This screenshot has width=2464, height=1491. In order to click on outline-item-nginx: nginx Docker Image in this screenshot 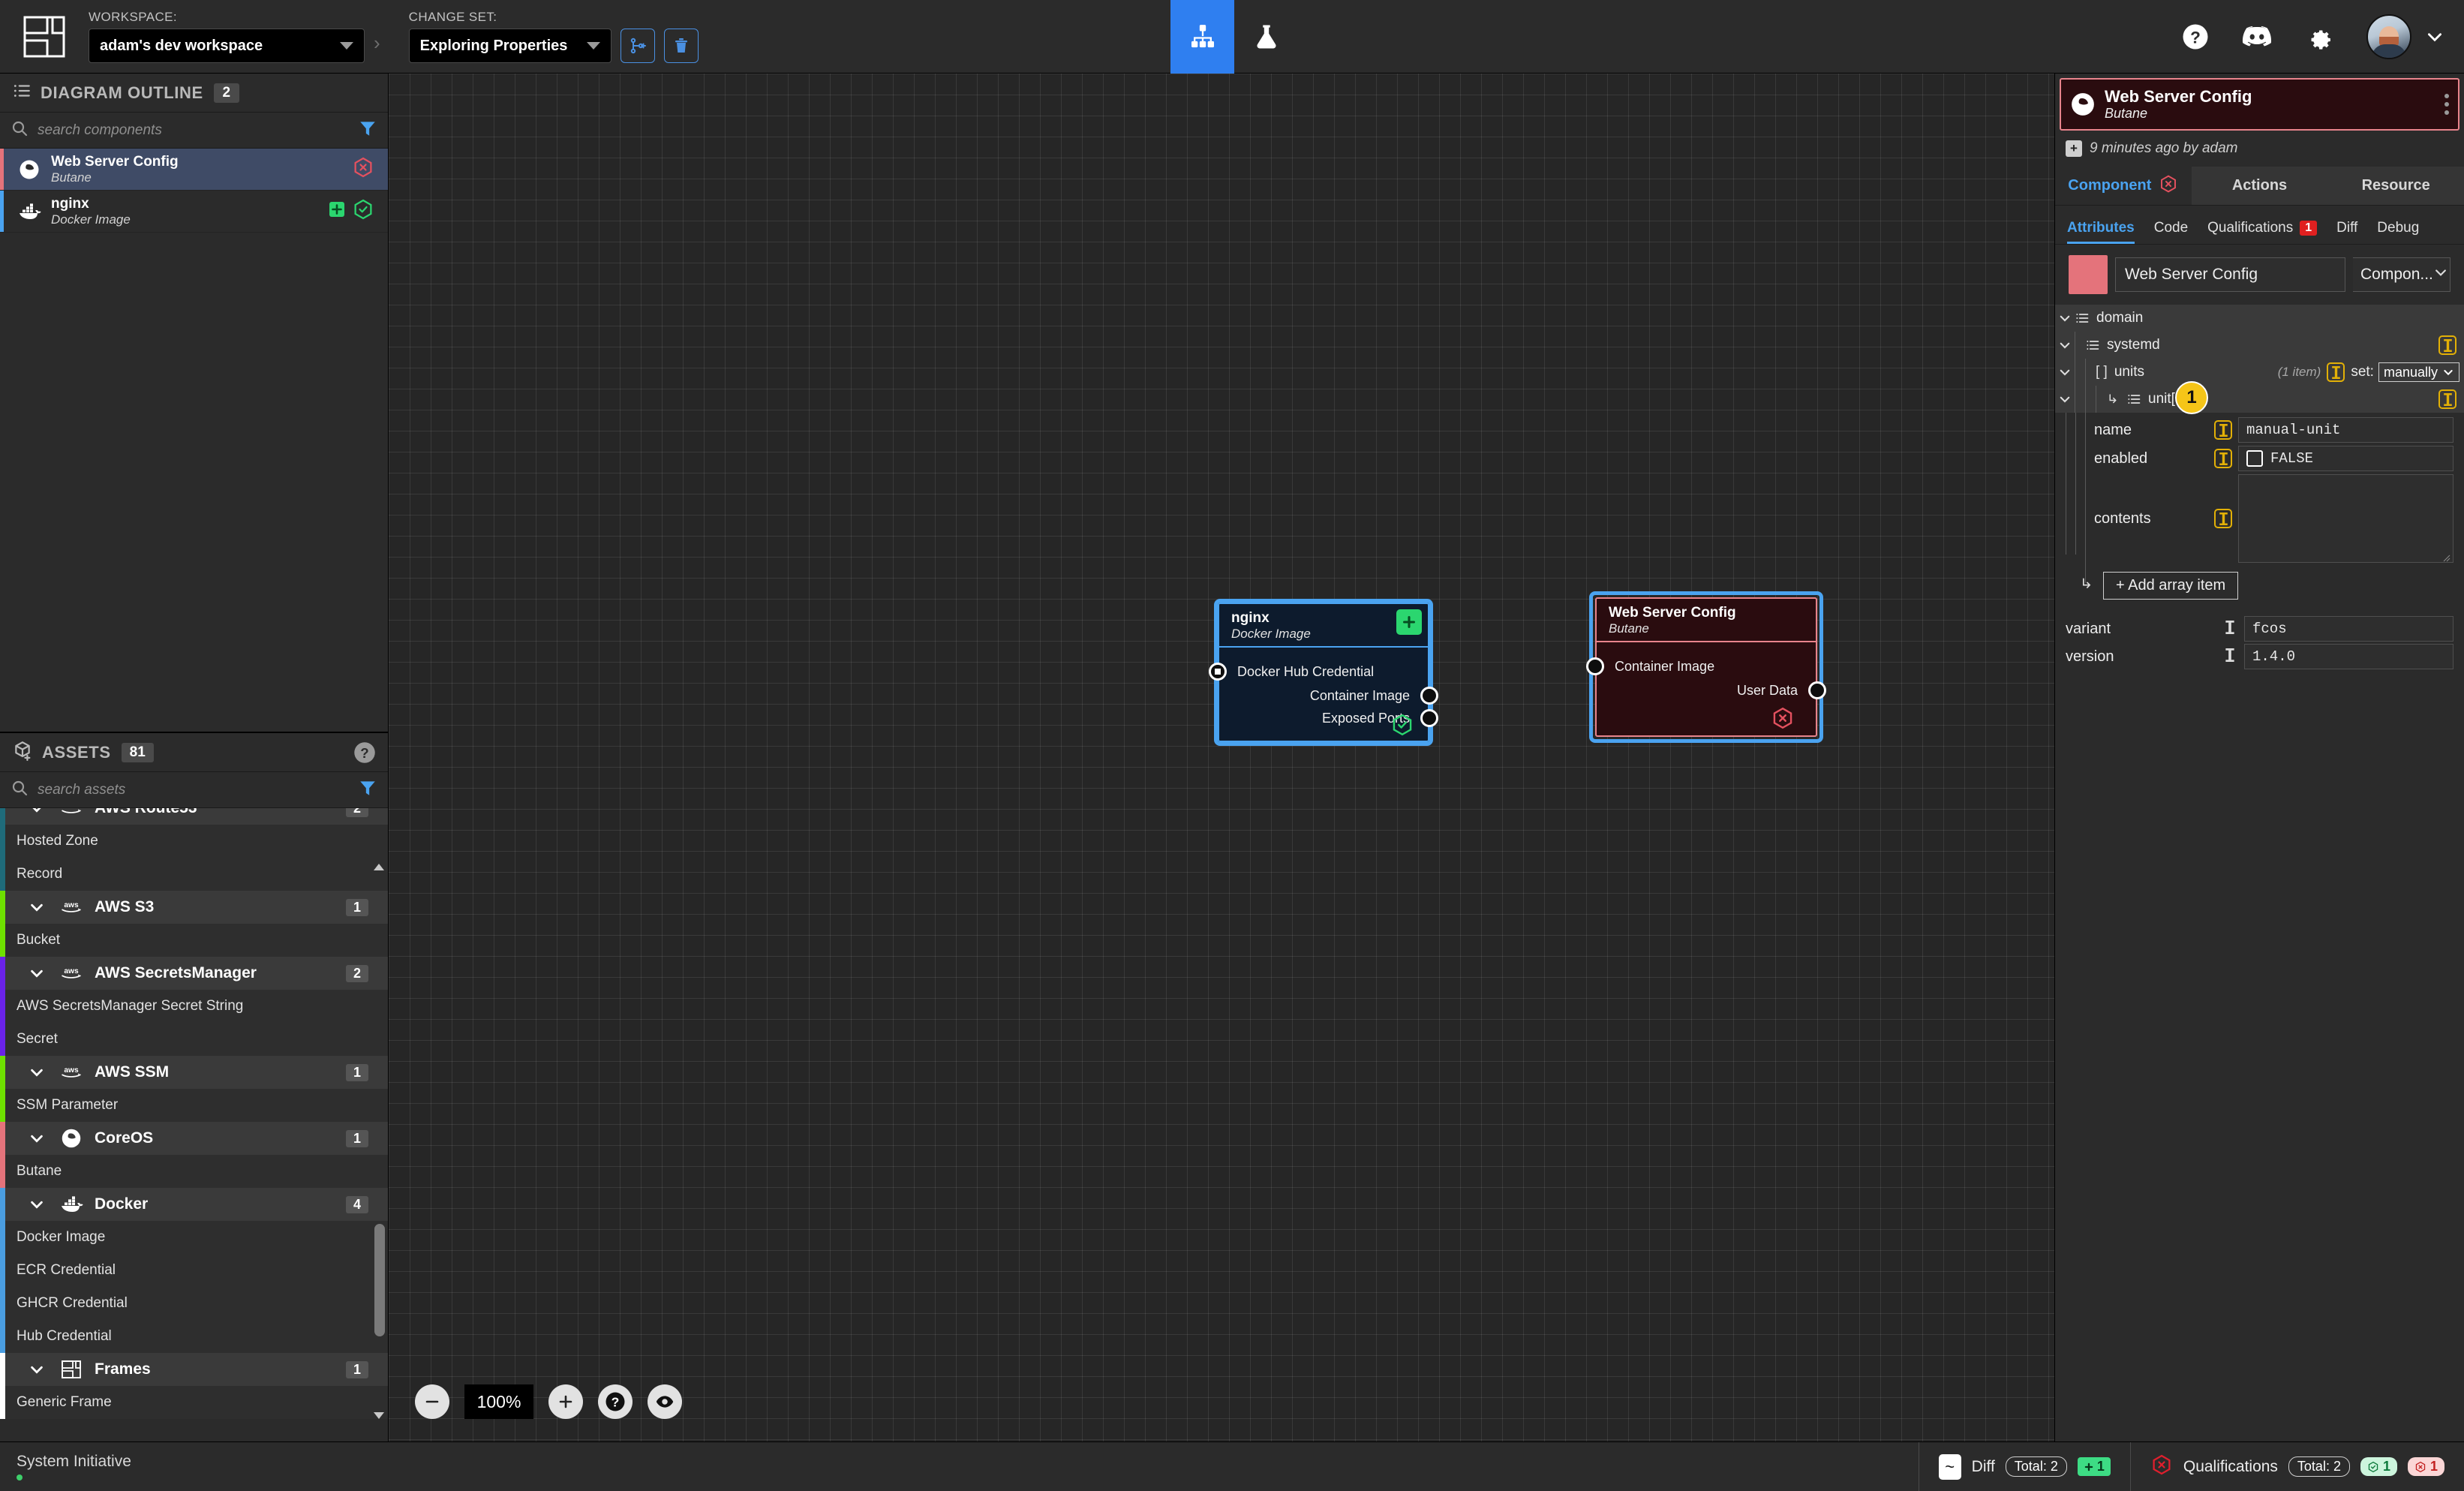, I will do `click(194, 212)`.